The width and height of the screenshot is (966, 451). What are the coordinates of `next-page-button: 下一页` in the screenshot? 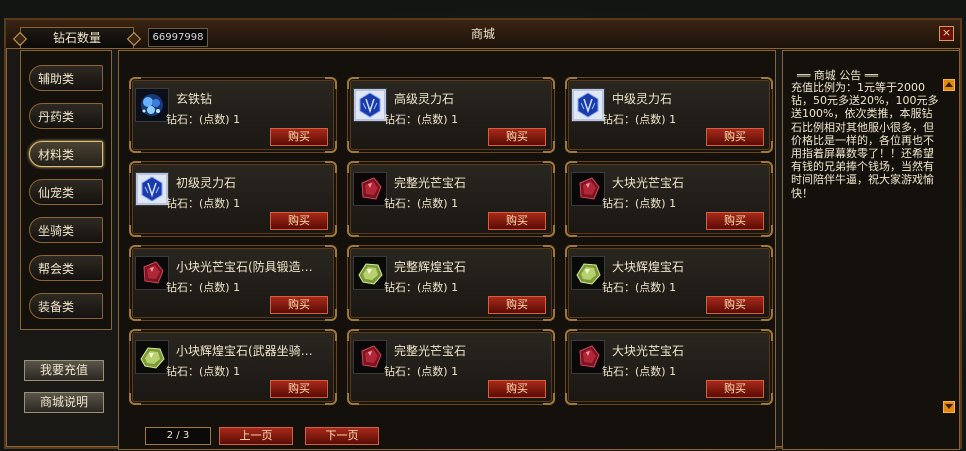 It's located at (342, 436).